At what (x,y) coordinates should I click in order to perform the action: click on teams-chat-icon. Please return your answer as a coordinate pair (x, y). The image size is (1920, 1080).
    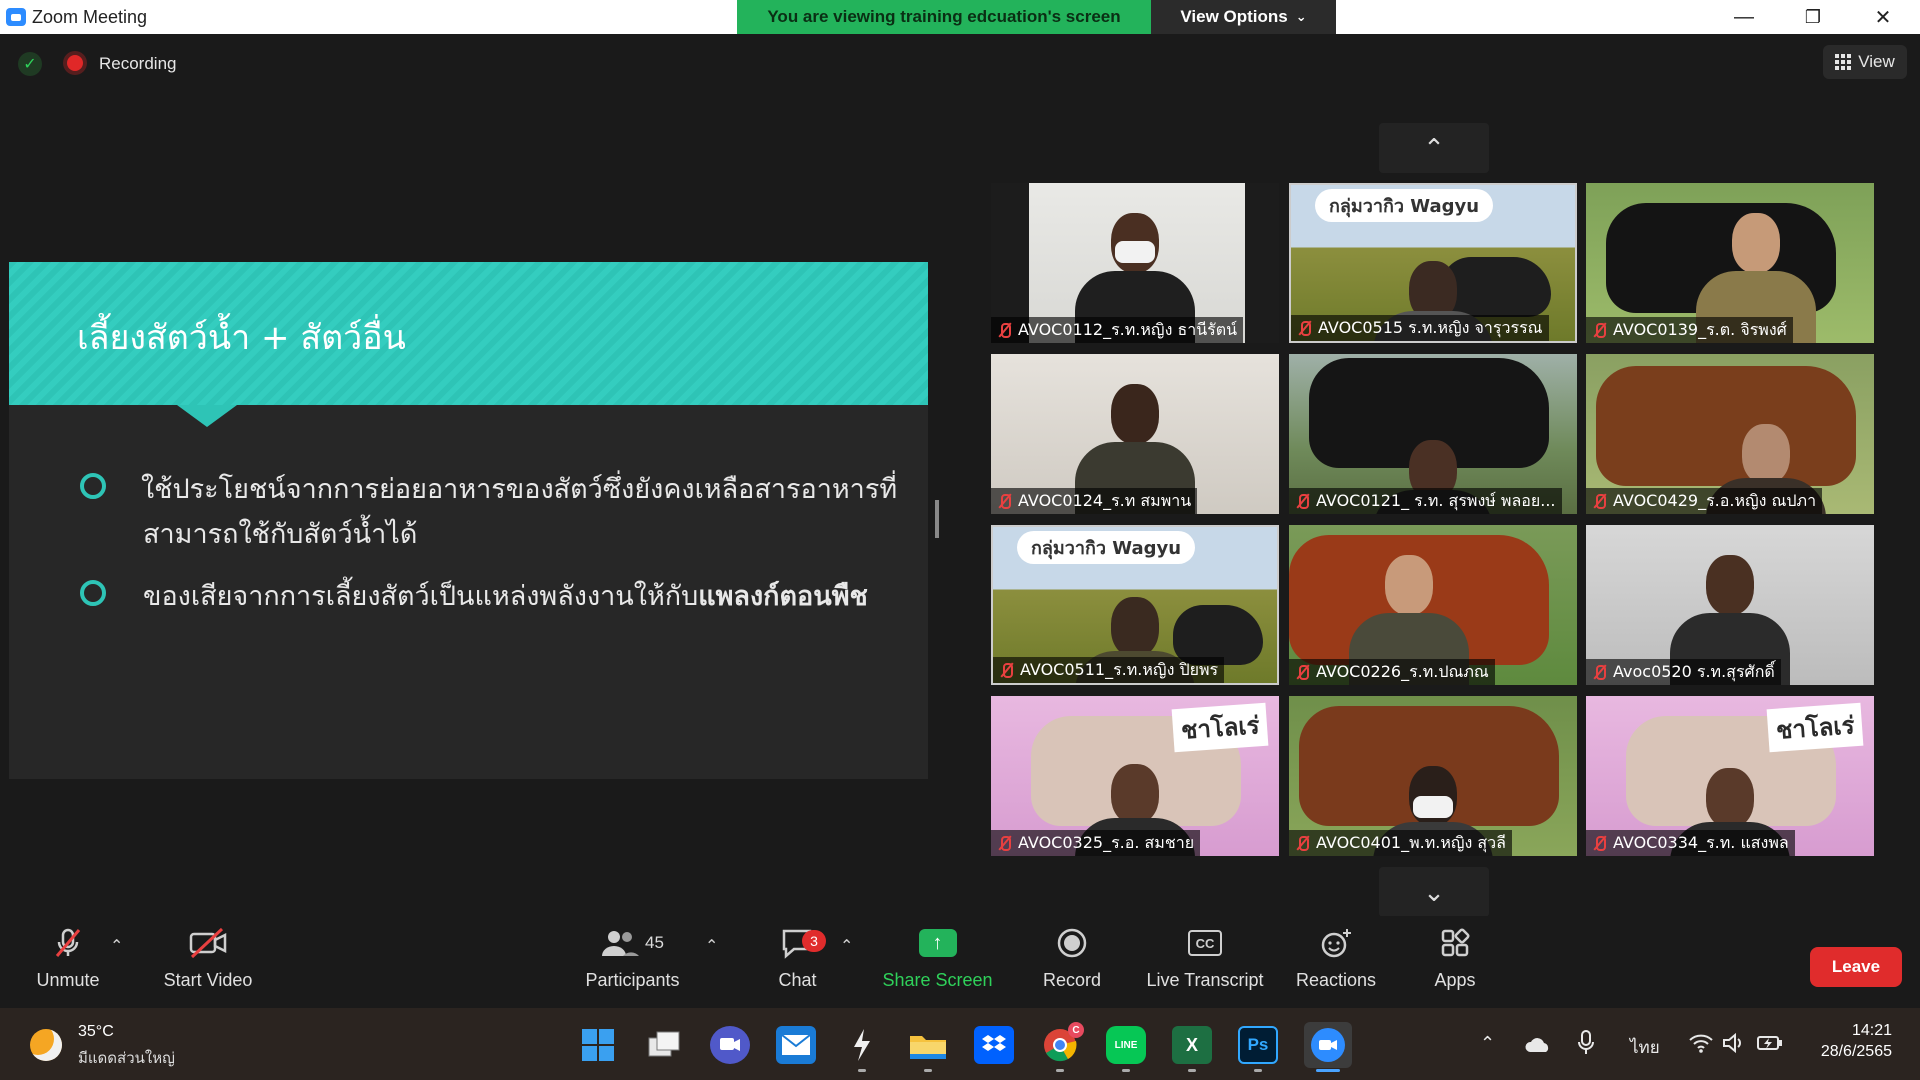
    Looking at the image, I should click on (730, 1045).